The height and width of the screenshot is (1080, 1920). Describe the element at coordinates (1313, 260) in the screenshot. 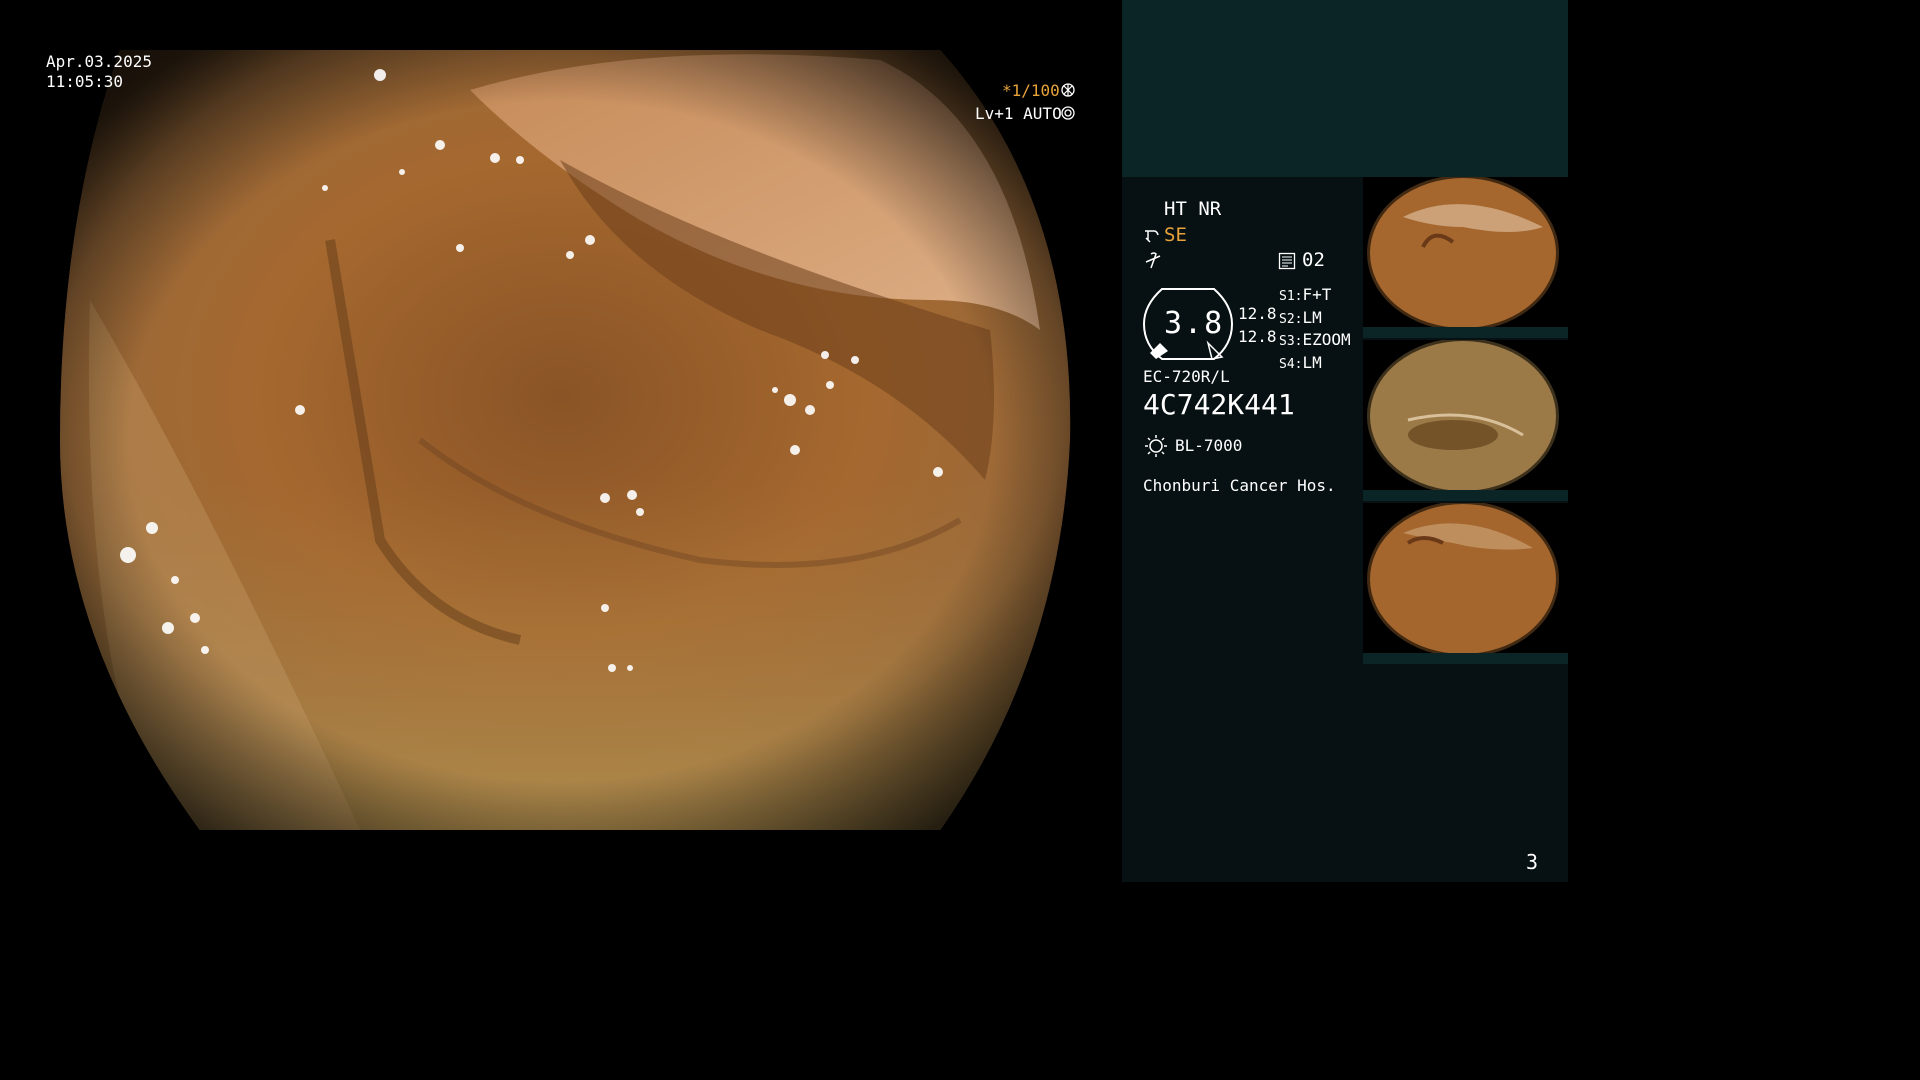

I see `memo-count: 02` at that location.